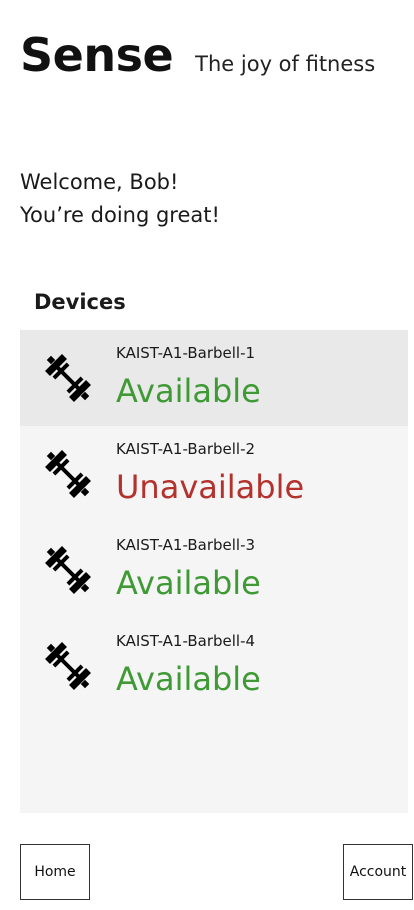 Image resolution: width=414 pixels, height=910 pixels. Describe the element at coordinates (120, 199) in the screenshot. I see `welcome-message: Welcome, Bob! You’re doing great!` at that location.